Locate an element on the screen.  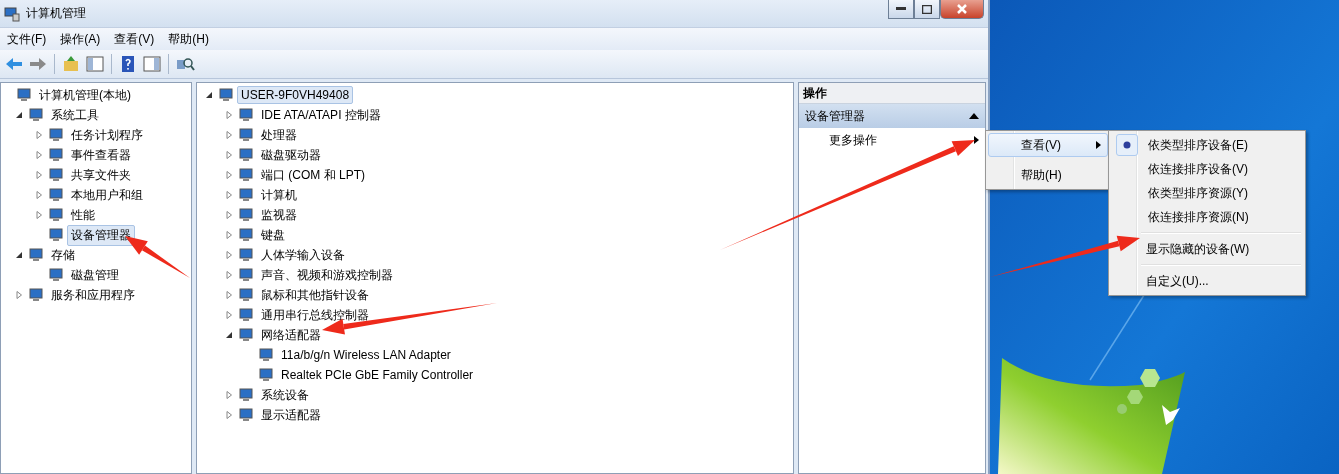
tree-item: 人体学输入设备 is located at coordinates (303, 255).